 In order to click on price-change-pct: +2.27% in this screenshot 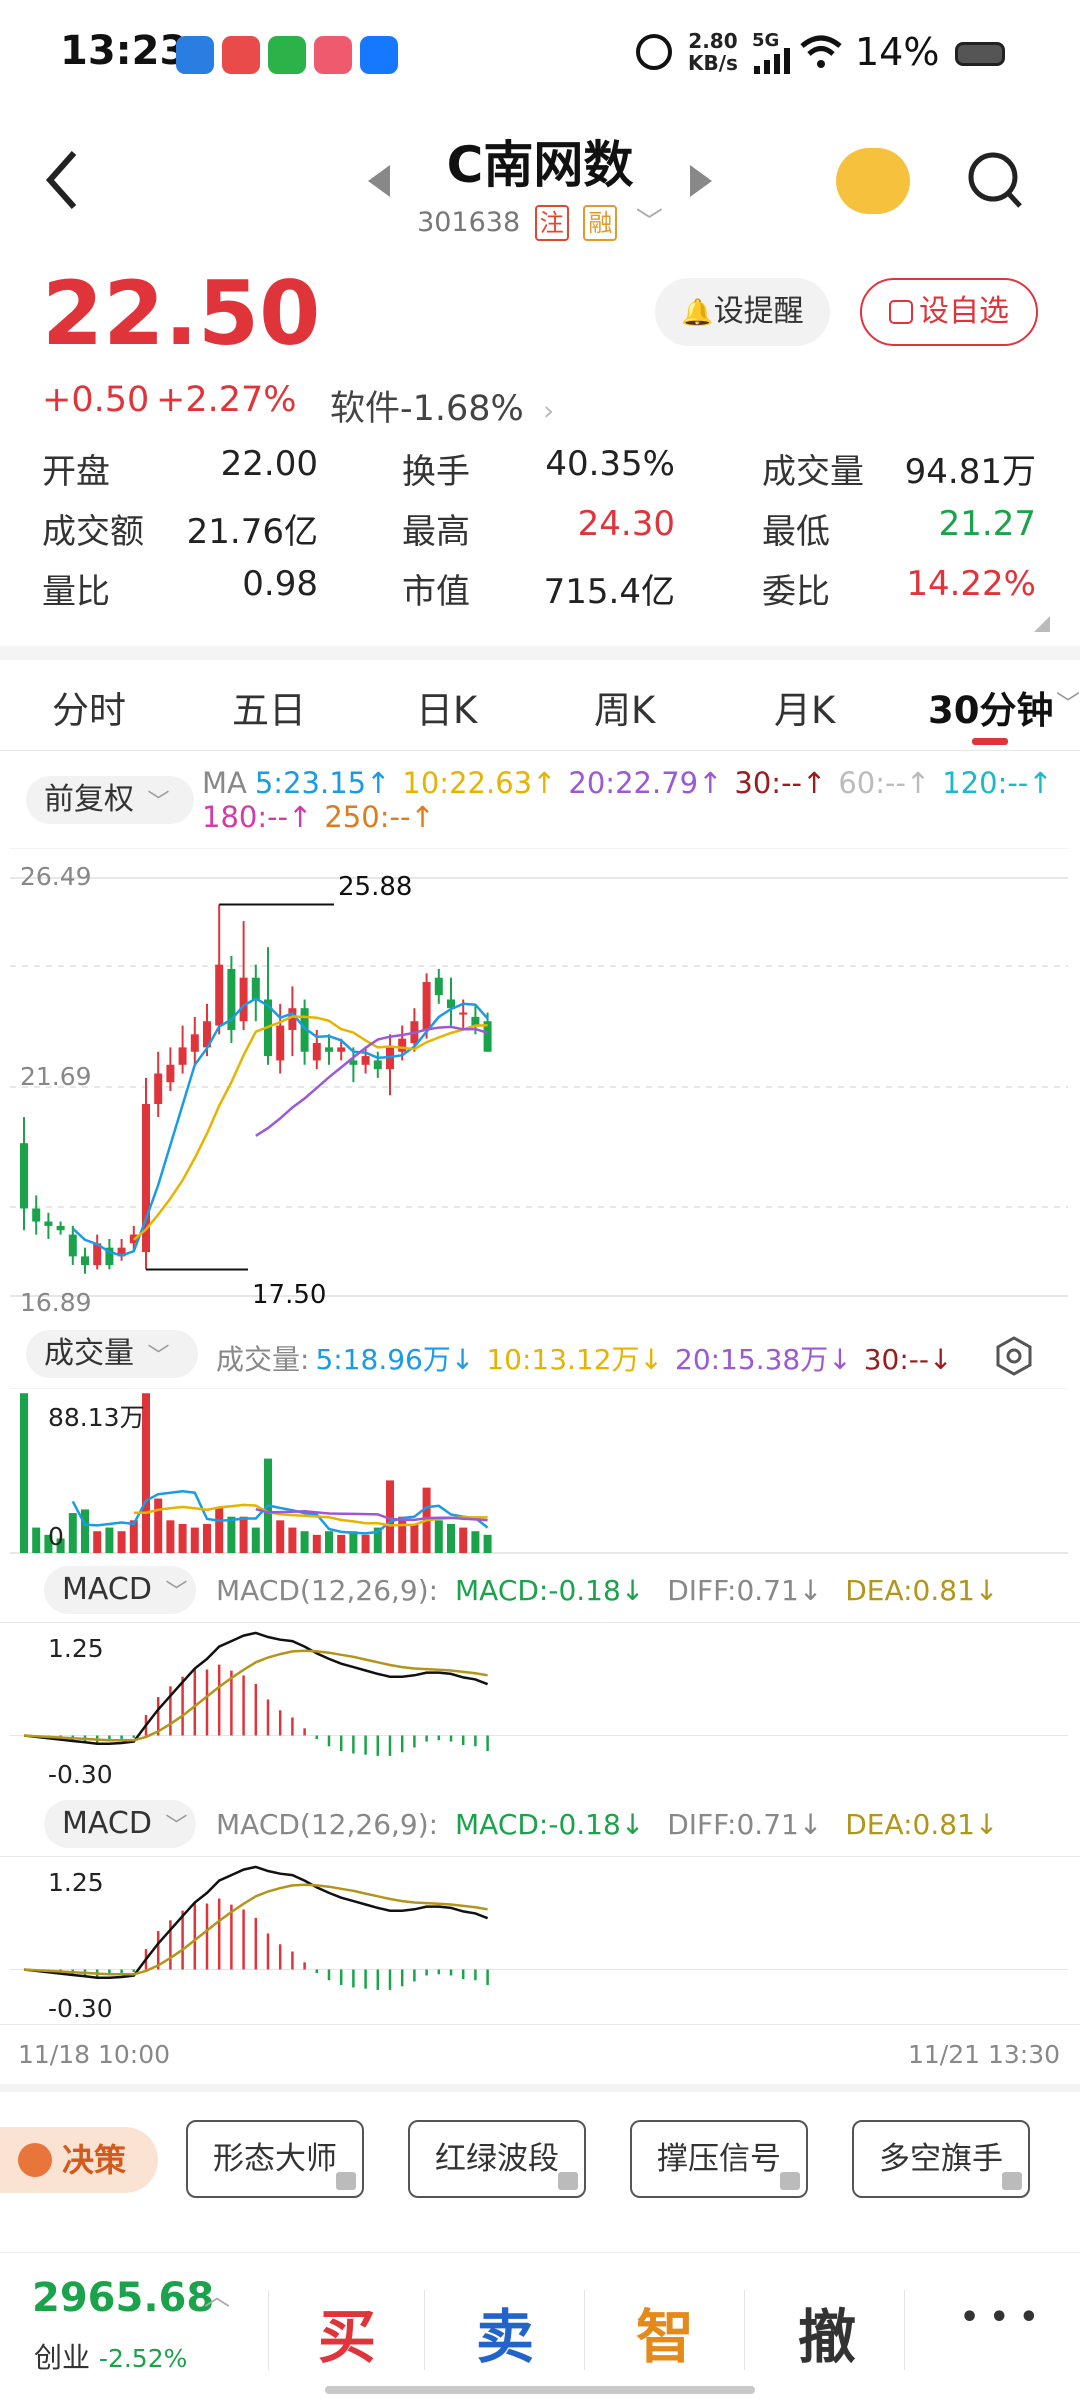, I will do `click(226, 400)`.